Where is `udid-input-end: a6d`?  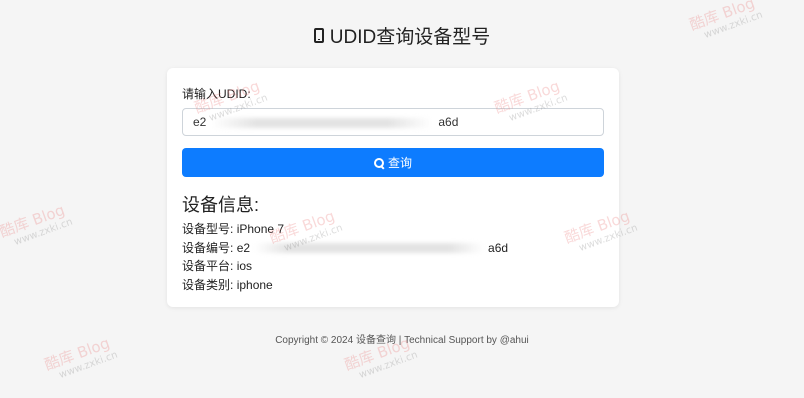 udid-input-end: a6d is located at coordinates (448, 122).